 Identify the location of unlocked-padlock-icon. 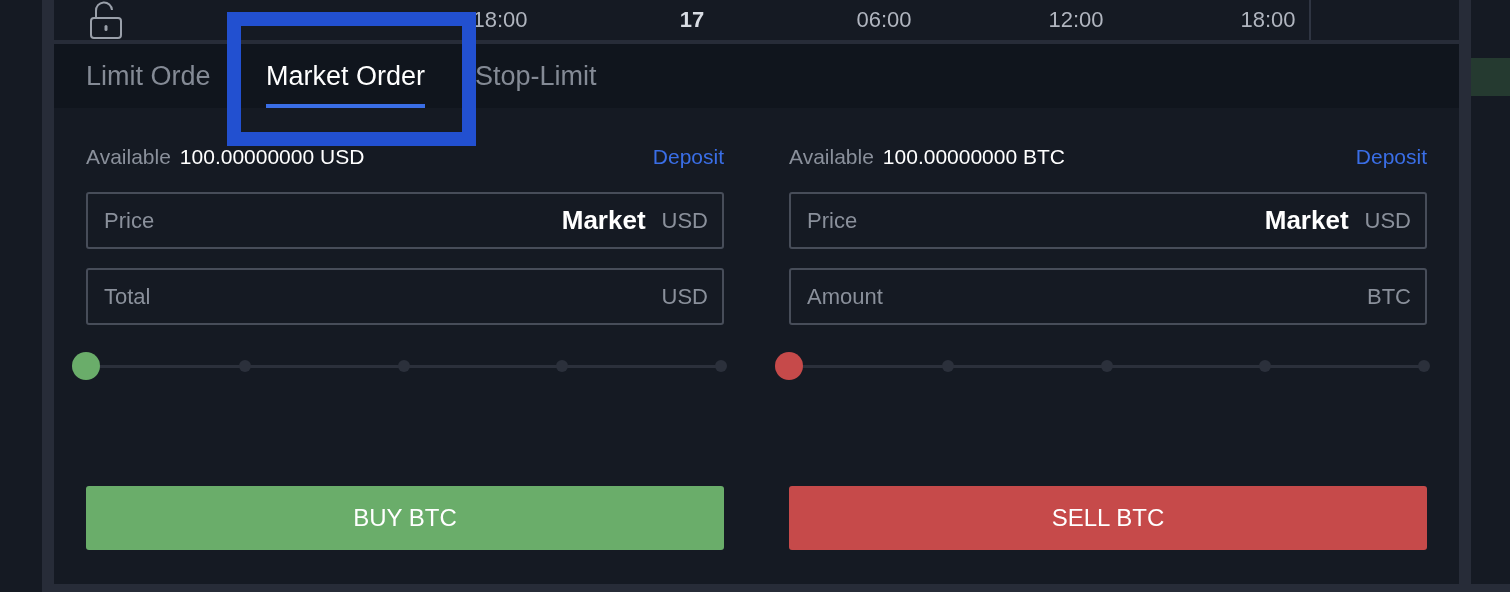
(106, 20).